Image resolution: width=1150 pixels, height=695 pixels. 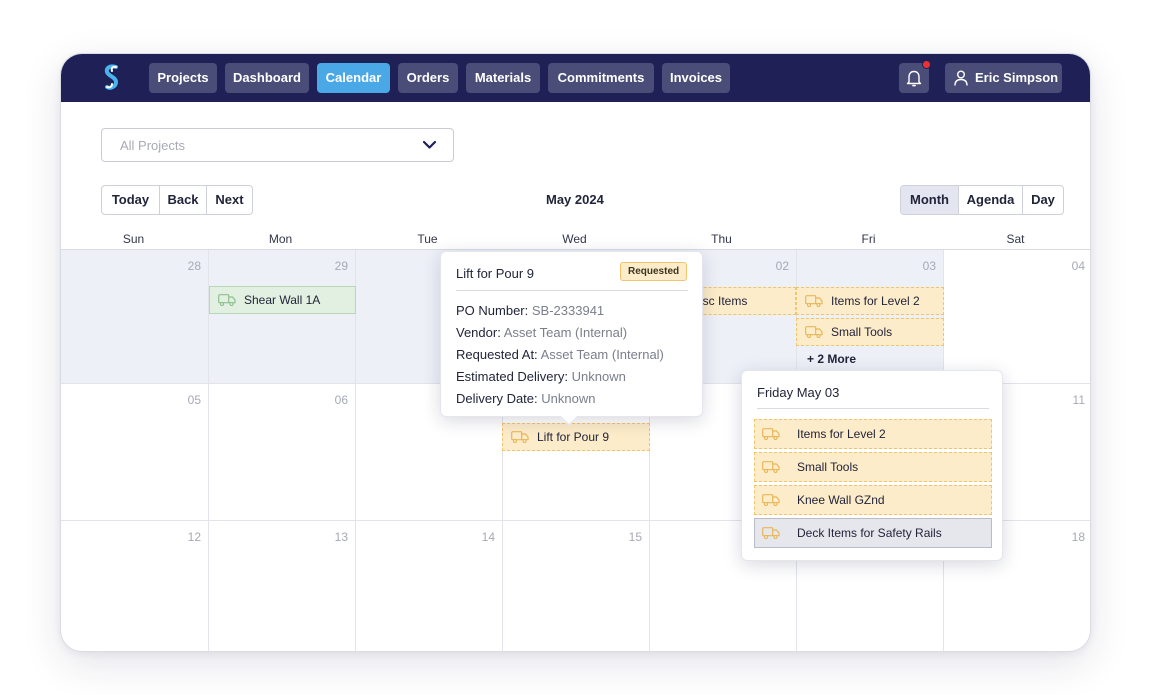 I want to click on day-number: 12, so click(x=194, y=537).